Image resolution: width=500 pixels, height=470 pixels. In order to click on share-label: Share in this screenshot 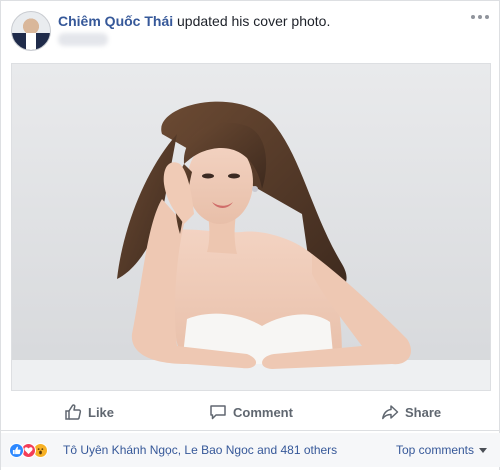, I will do `click(423, 412)`.